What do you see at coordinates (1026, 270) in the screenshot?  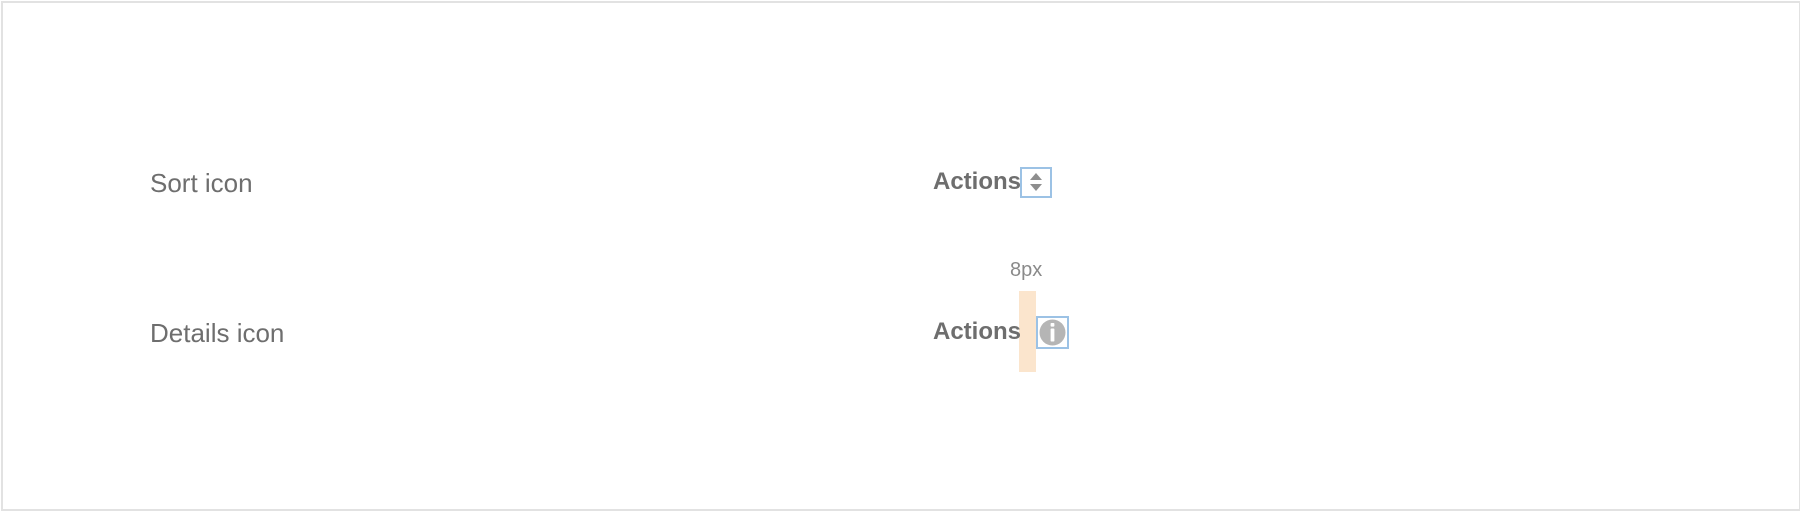 I see `spacing-annotation: 8px` at bounding box center [1026, 270].